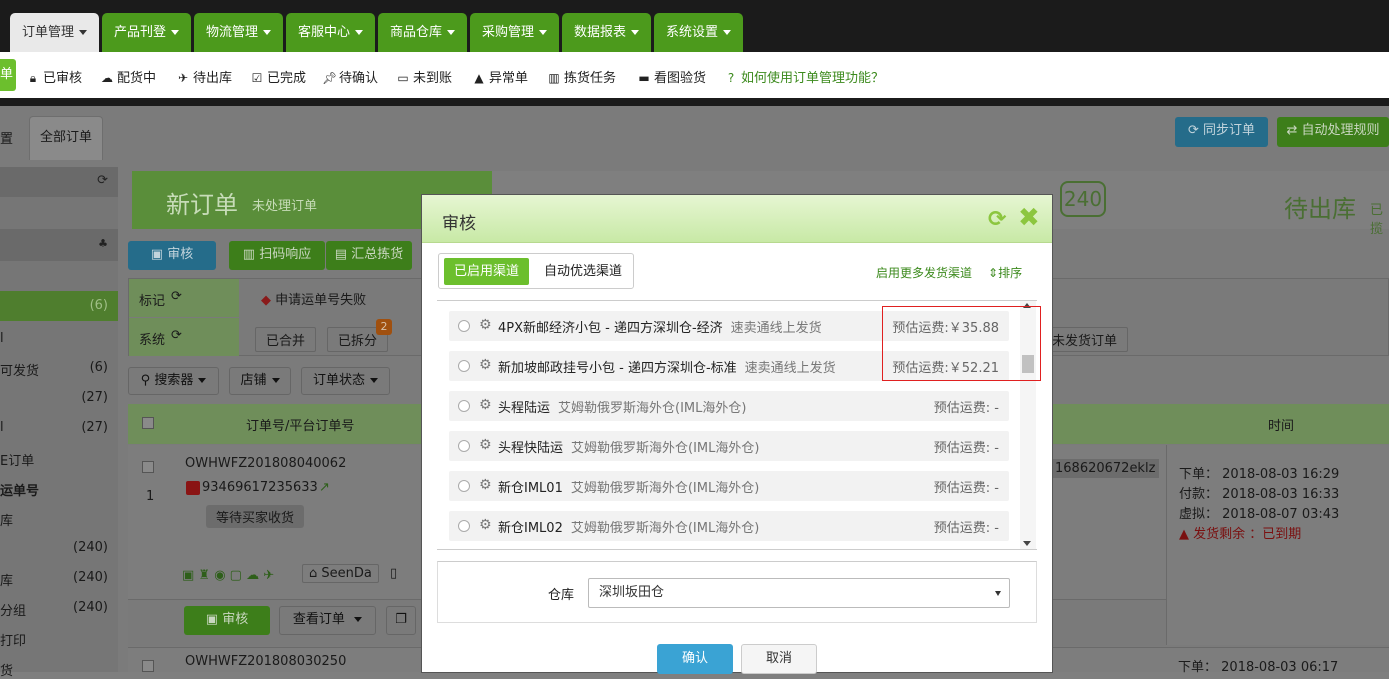  What do you see at coordinates (583, 271) in the screenshot?
I see `tab-auto-channels: 自动优选渠道` at bounding box center [583, 271].